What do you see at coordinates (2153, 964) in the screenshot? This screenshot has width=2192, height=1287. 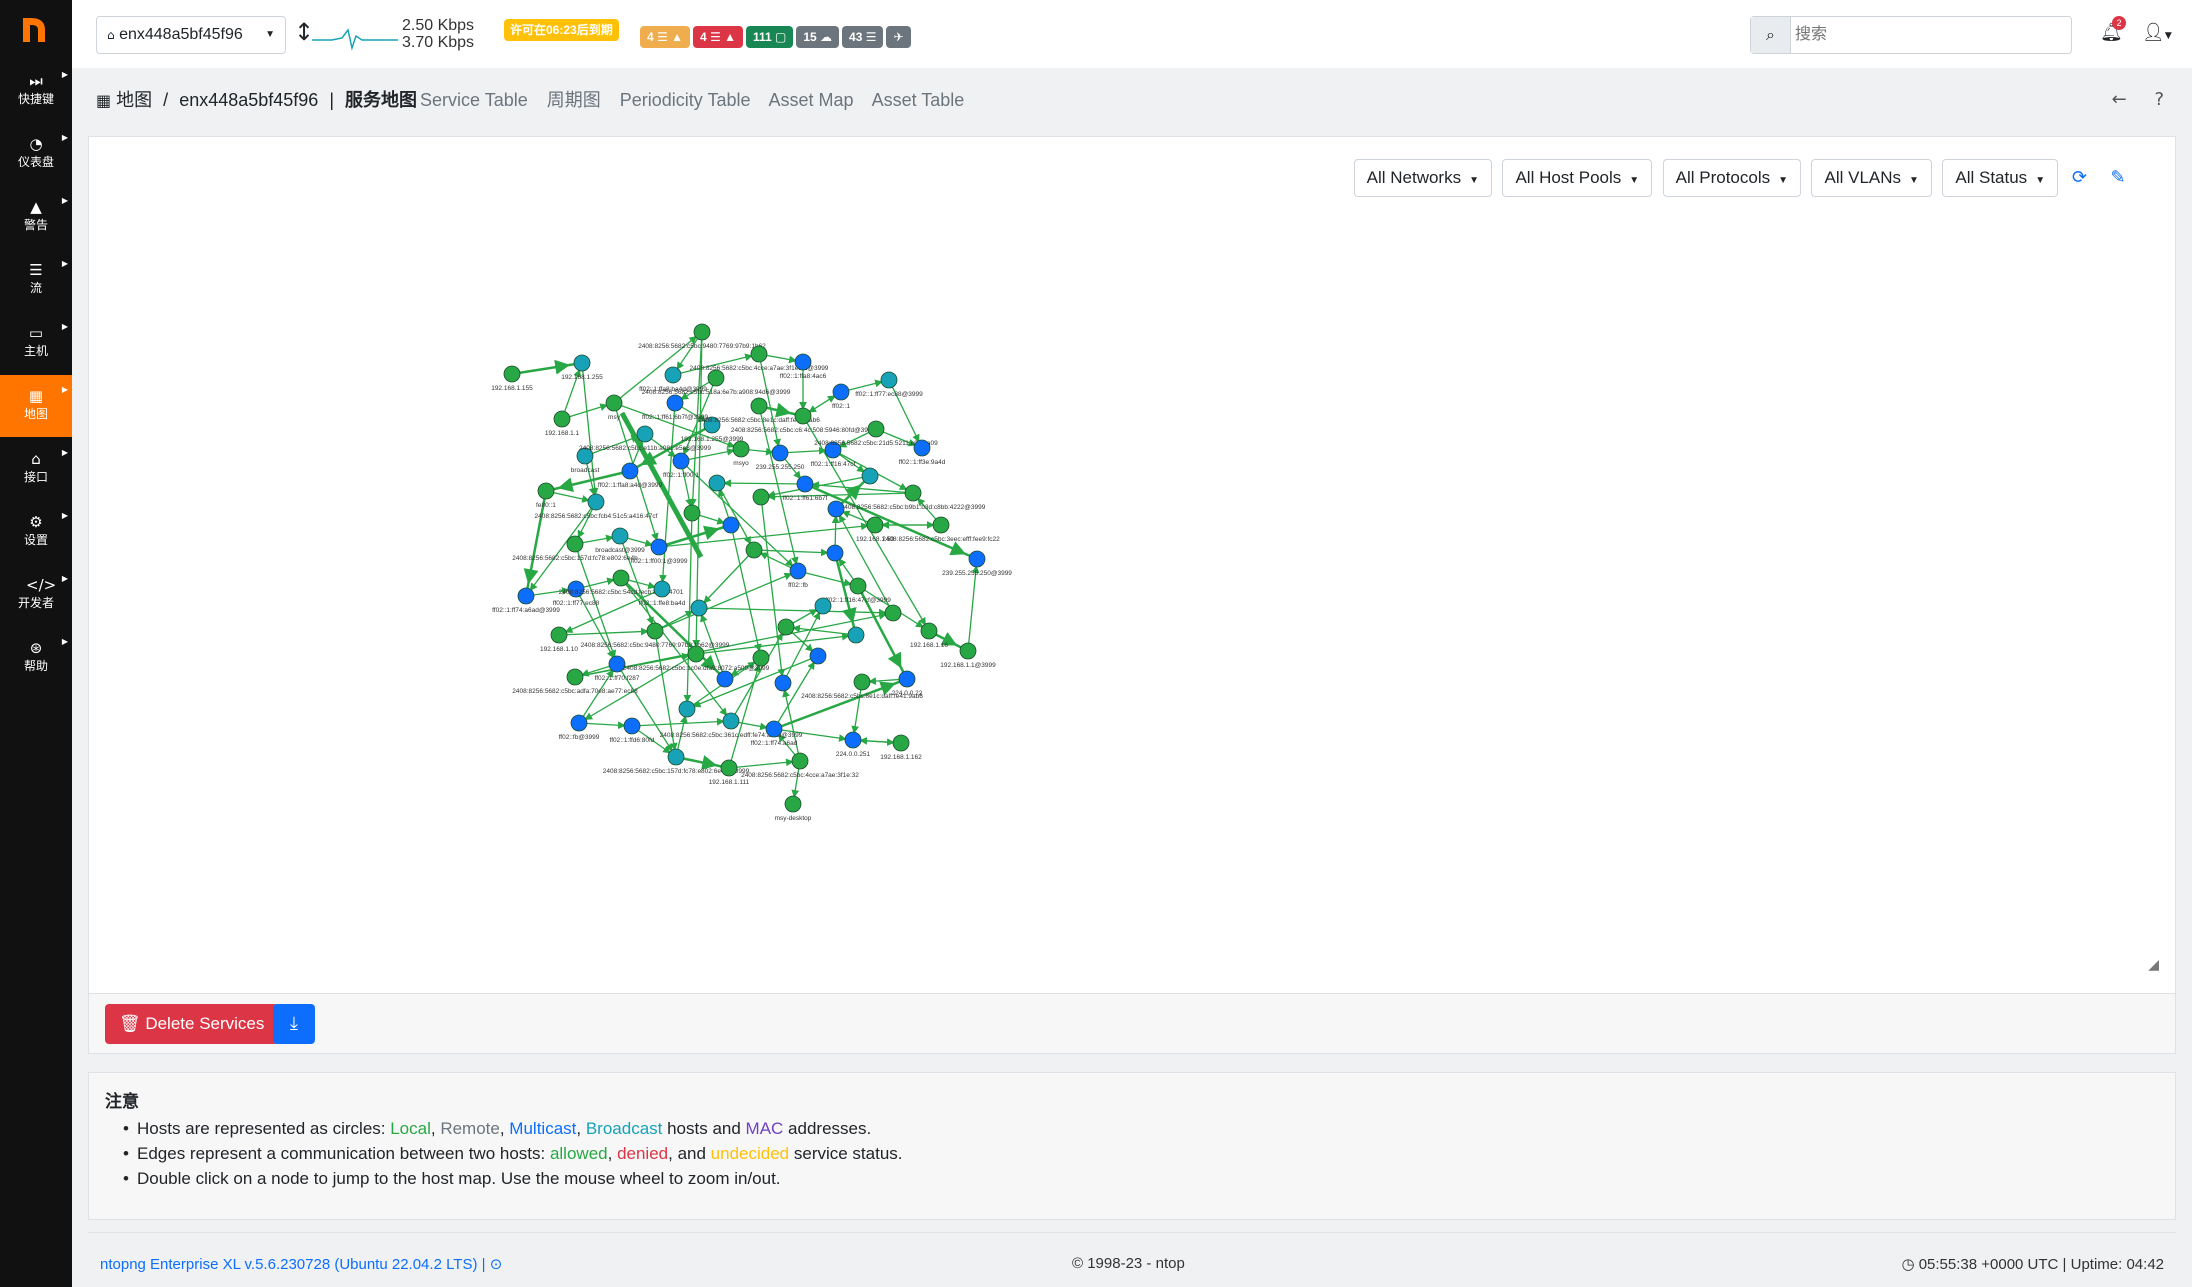 I see `resize-handle-icon: ◢` at bounding box center [2153, 964].